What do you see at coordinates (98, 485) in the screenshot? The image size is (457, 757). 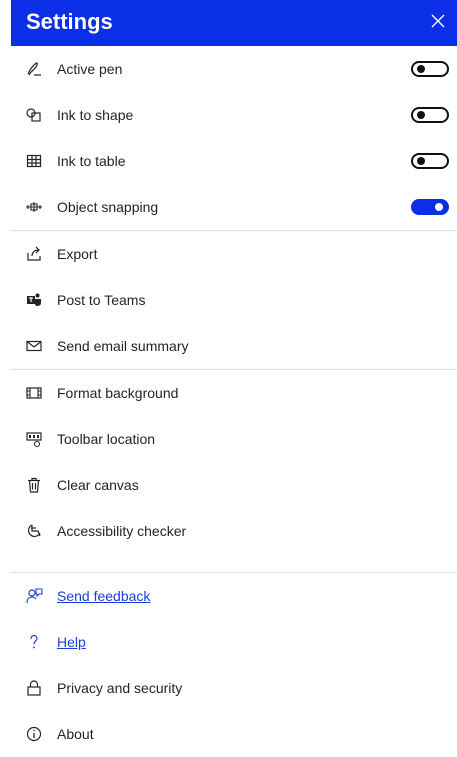 I see `clear-canvas-label: Clear canvas` at bounding box center [98, 485].